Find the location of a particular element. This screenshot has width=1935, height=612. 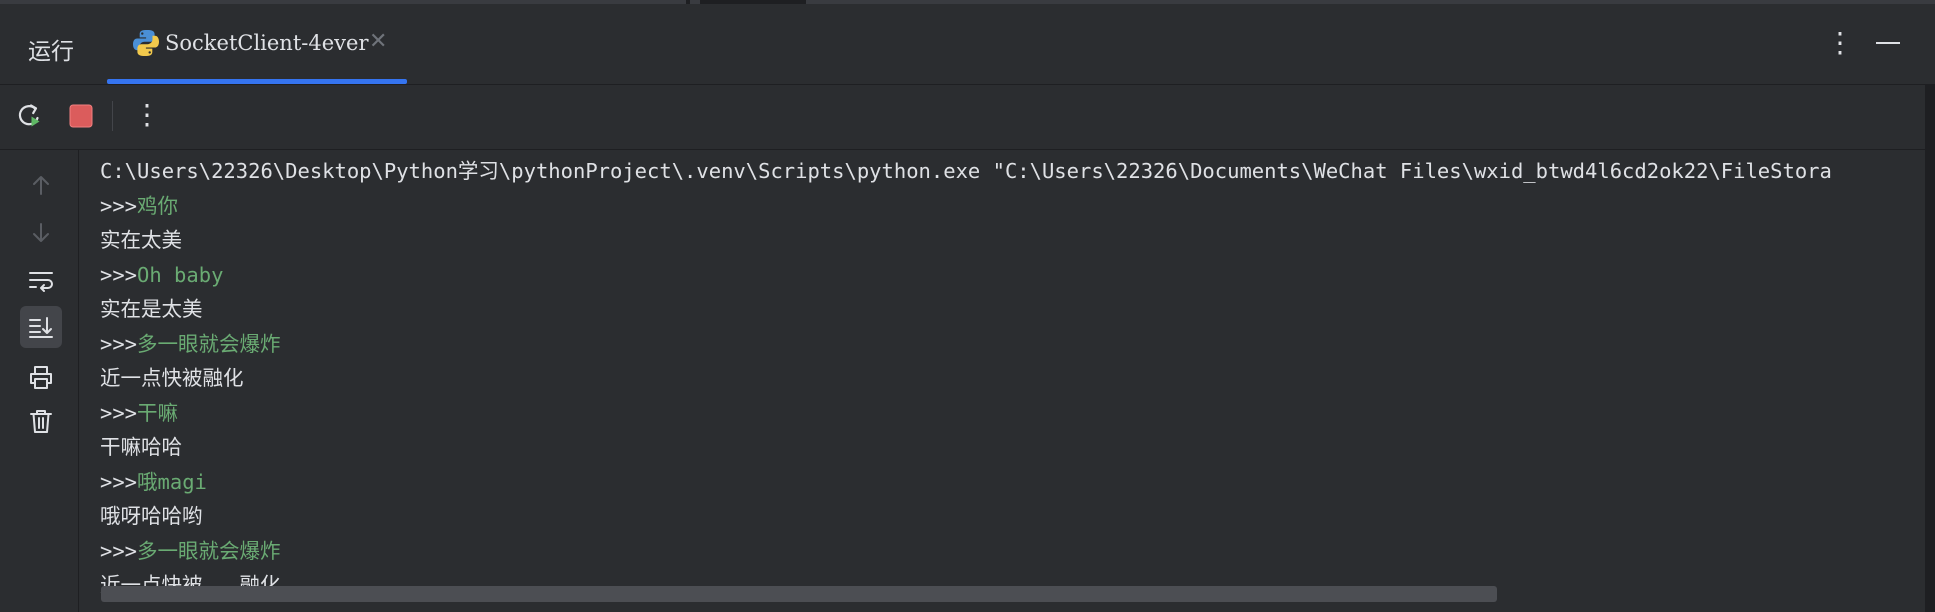

close-tab-icon: ✕ is located at coordinates (378, 42).